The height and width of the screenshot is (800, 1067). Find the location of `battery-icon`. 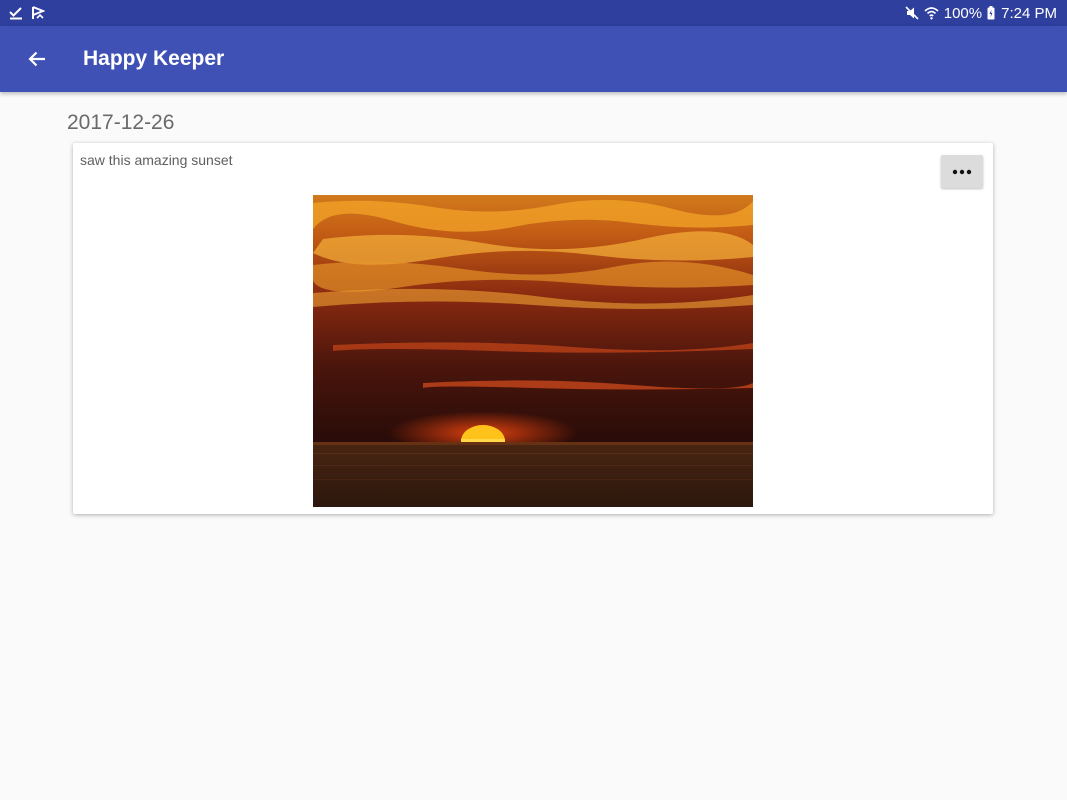

battery-icon is located at coordinates (991, 13).